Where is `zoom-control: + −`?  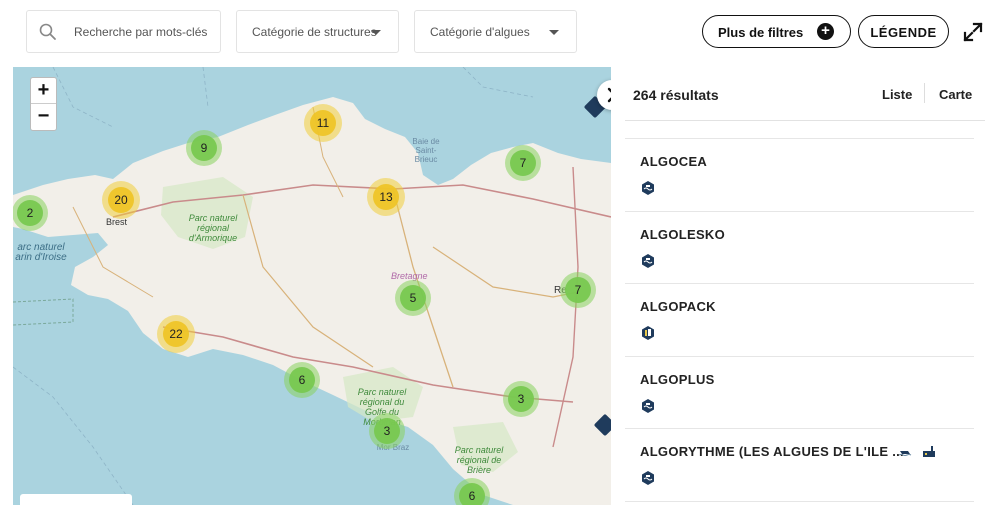
zoom-control: + − is located at coordinates (43, 104).